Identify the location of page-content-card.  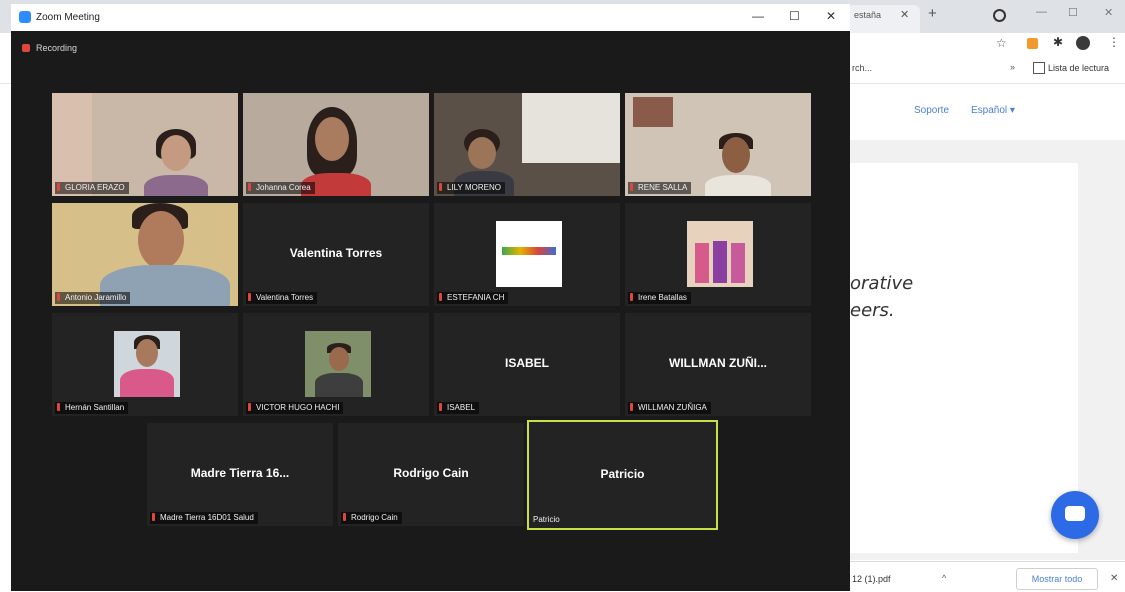
(964, 358).